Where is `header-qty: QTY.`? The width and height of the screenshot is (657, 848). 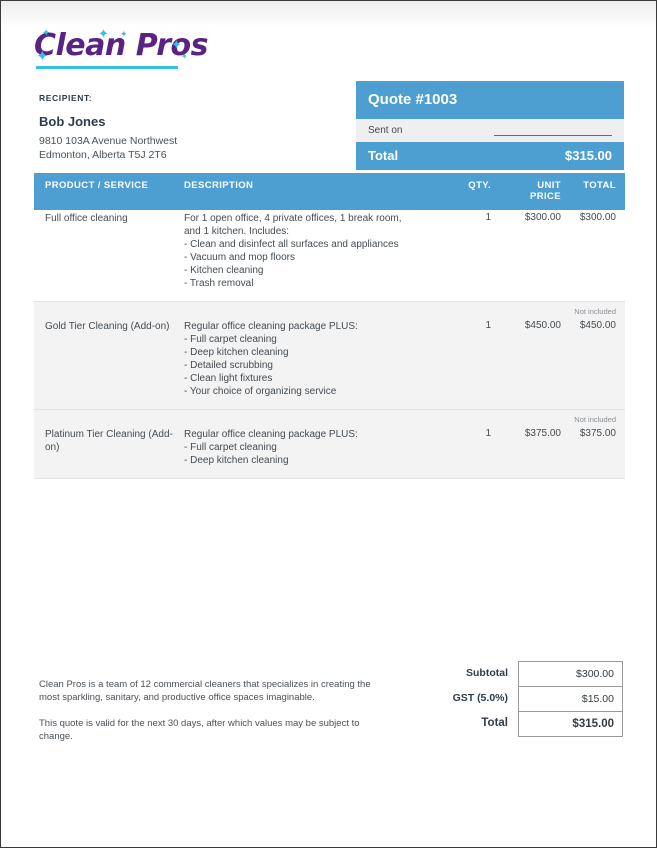
header-qty: QTY. is located at coordinates (479, 185).